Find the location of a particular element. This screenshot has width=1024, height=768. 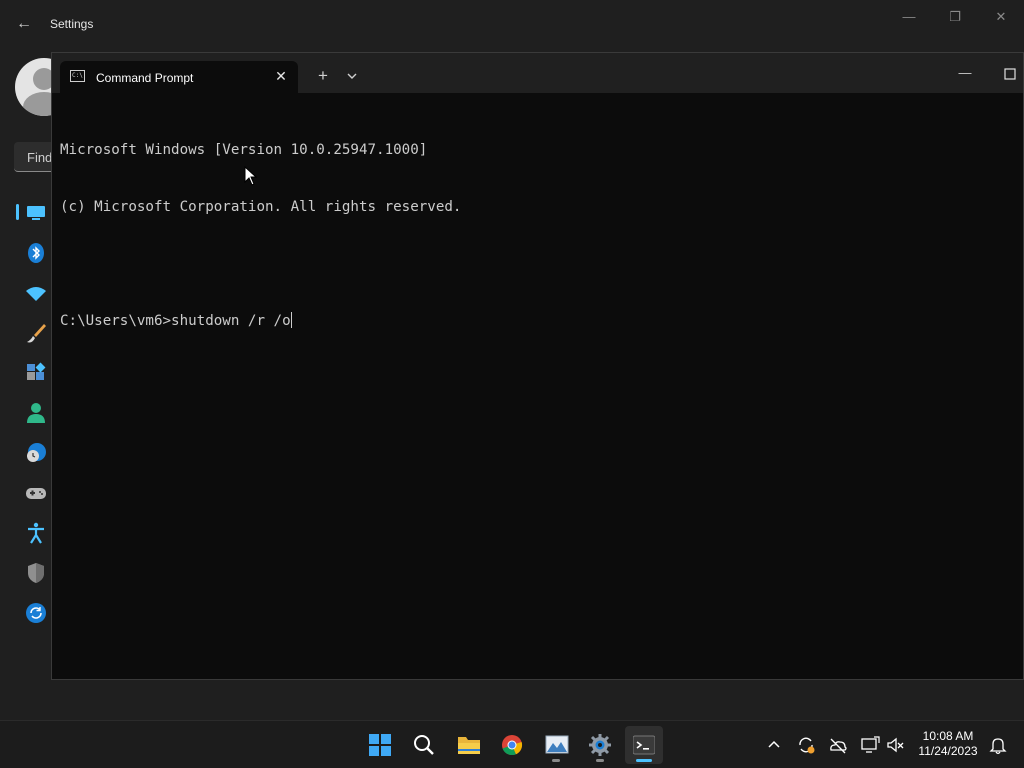

text-cursor is located at coordinates (291, 320).